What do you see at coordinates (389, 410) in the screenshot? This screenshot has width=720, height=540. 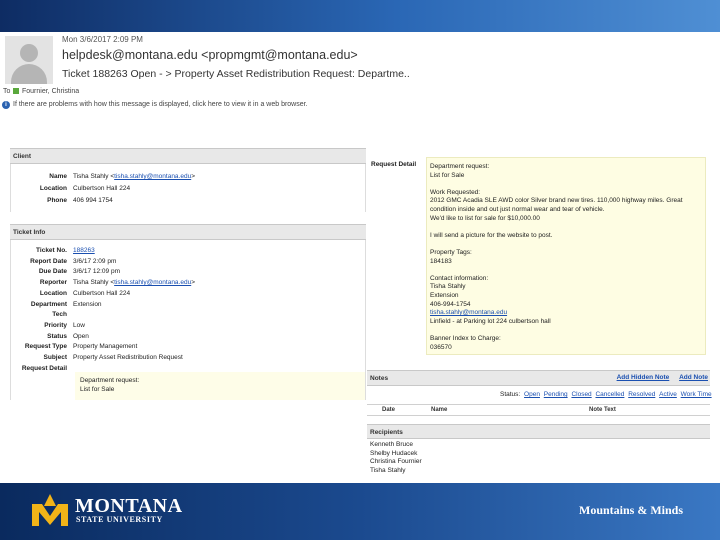 I see `col-date: Date` at bounding box center [389, 410].